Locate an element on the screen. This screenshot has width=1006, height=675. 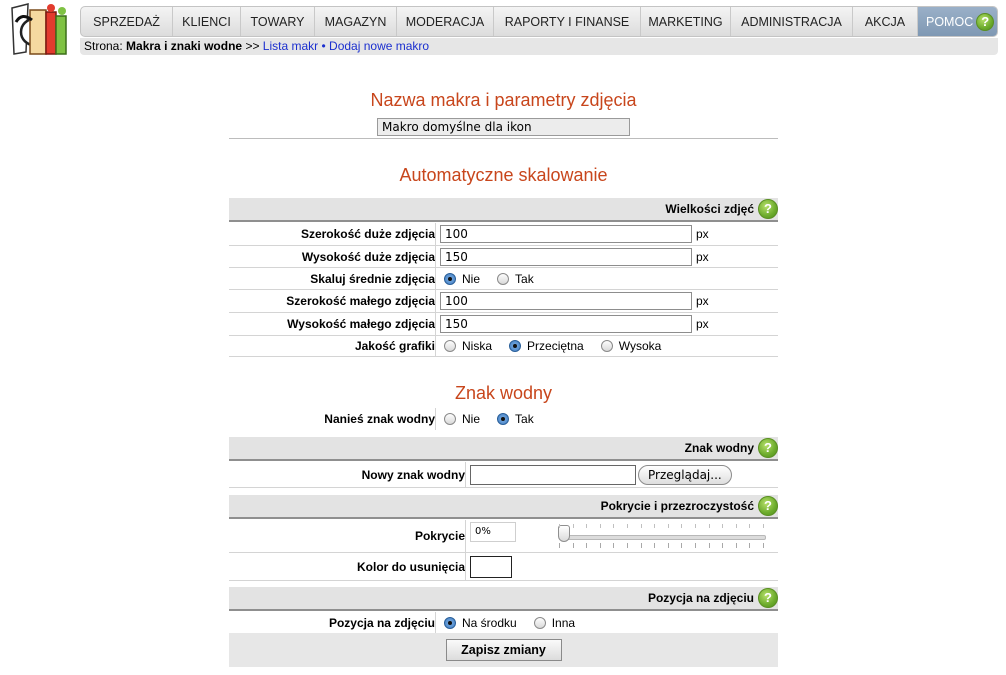
link-macro-list: Lista makr is located at coordinates (290, 46).